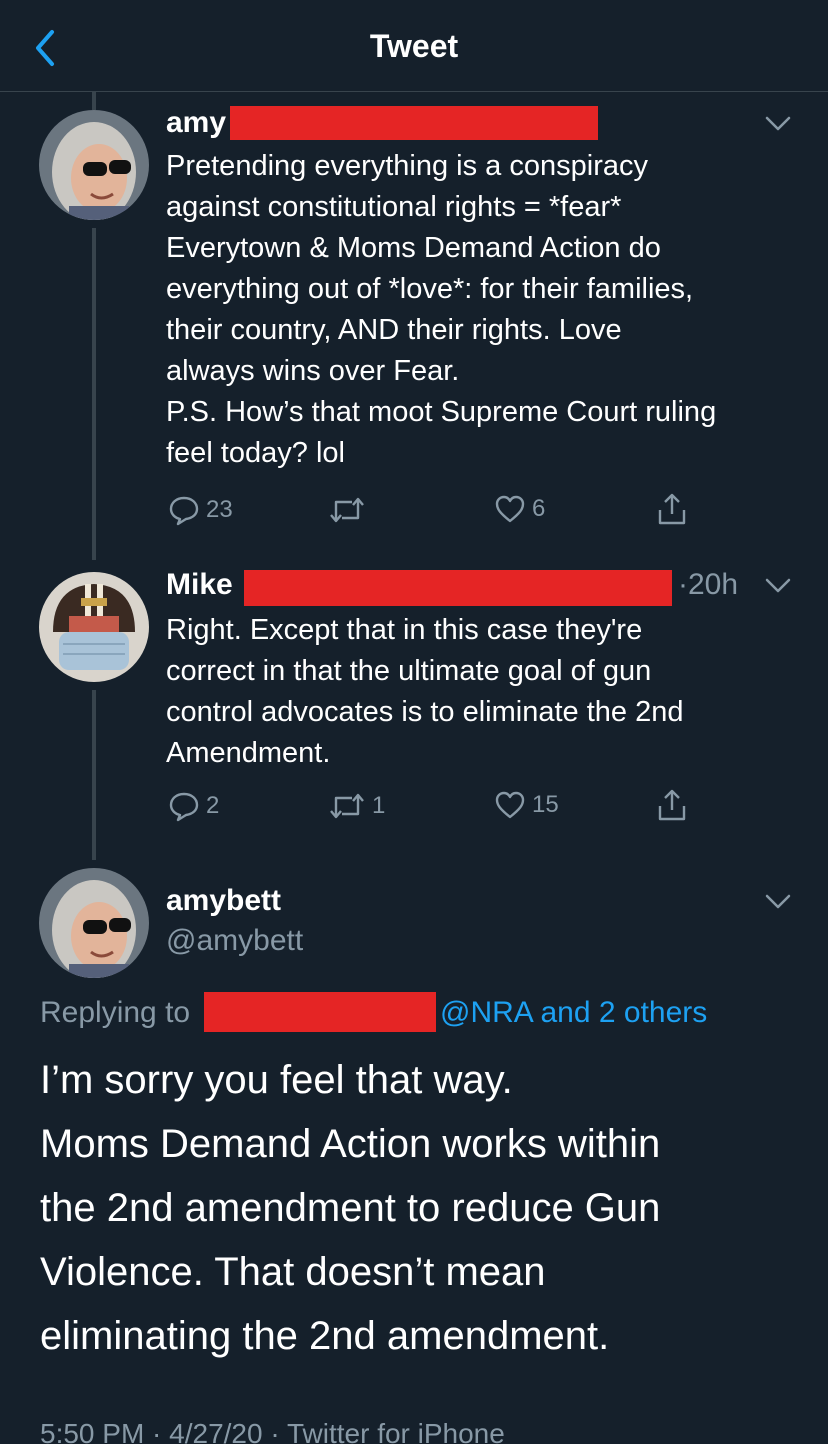 This screenshot has height=1444, width=828. What do you see at coordinates (223, 901) in the screenshot?
I see `author-name: amybett` at bounding box center [223, 901].